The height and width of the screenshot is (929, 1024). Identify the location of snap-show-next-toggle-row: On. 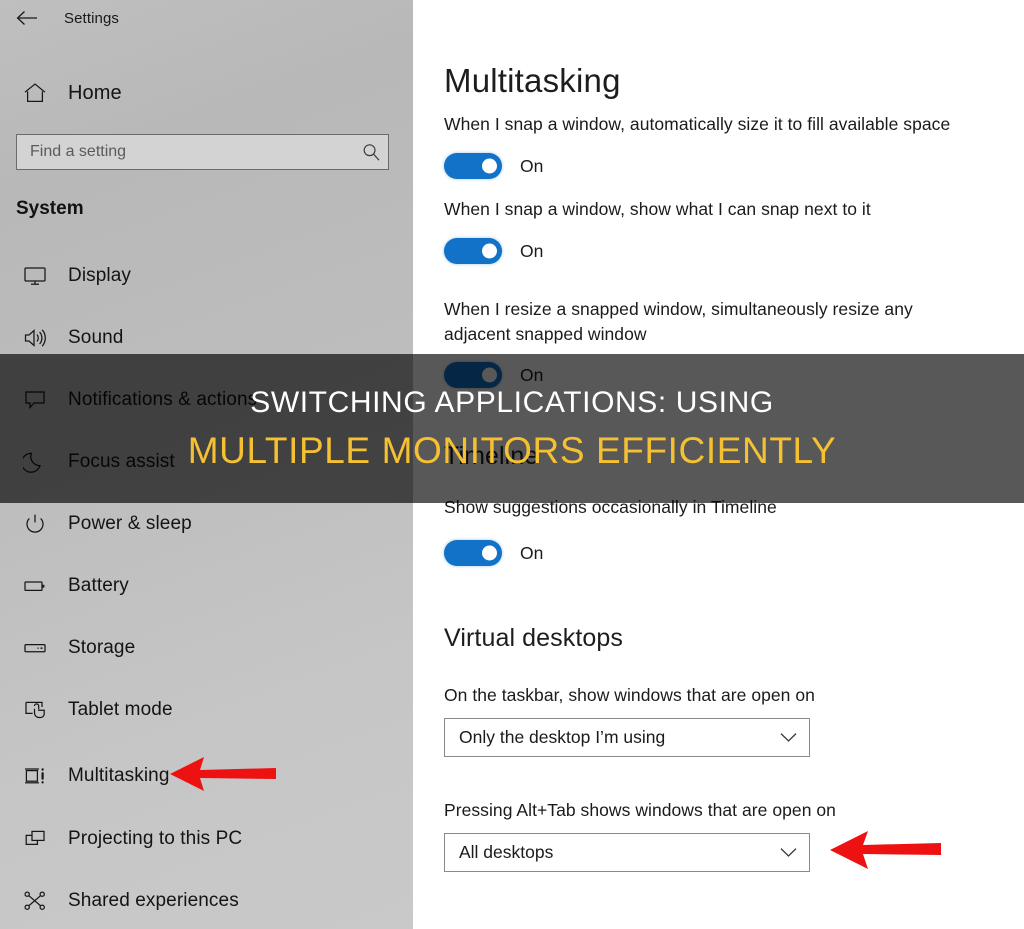
(493, 251).